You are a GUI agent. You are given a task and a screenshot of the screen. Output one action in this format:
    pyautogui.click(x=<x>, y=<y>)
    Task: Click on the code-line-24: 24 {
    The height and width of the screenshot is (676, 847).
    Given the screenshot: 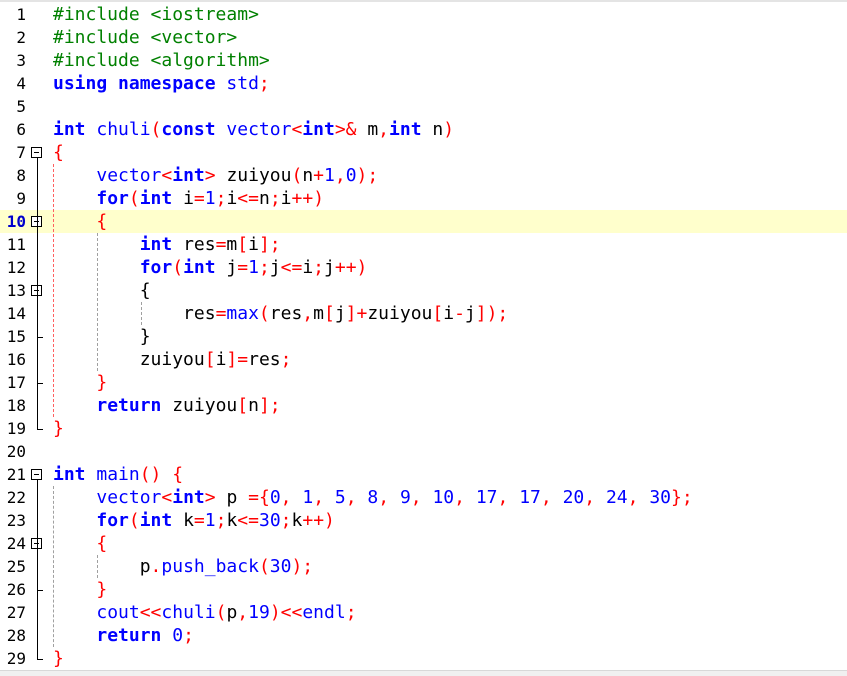 What is the action you would take?
    pyautogui.click(x=423, y=543)
    